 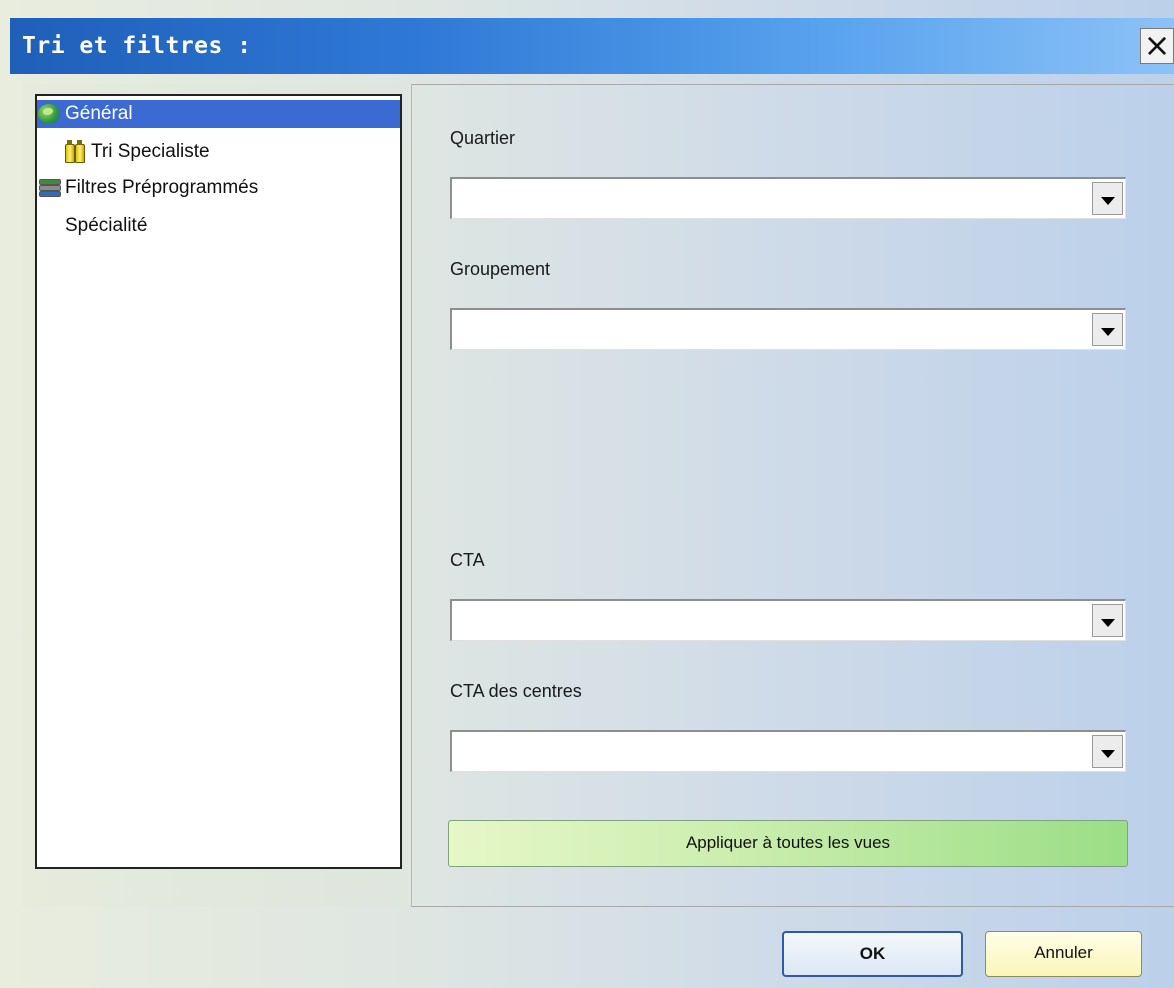 I want to click on cta-label: CTA, so click(x=467, y=560).